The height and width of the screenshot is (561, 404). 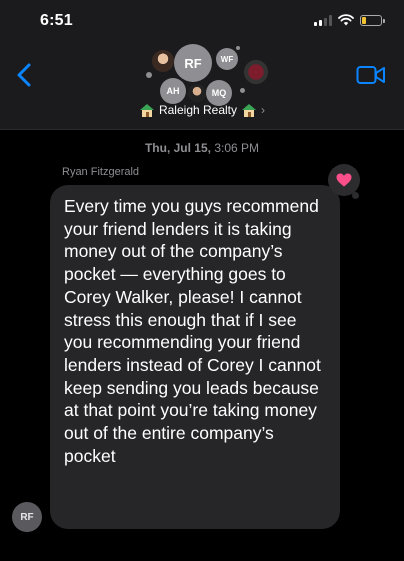 What do you see at coordinates (198, 110) in the screenshot?
I see `group-name: Raleigh Realty` at bounding box center [198, 110].